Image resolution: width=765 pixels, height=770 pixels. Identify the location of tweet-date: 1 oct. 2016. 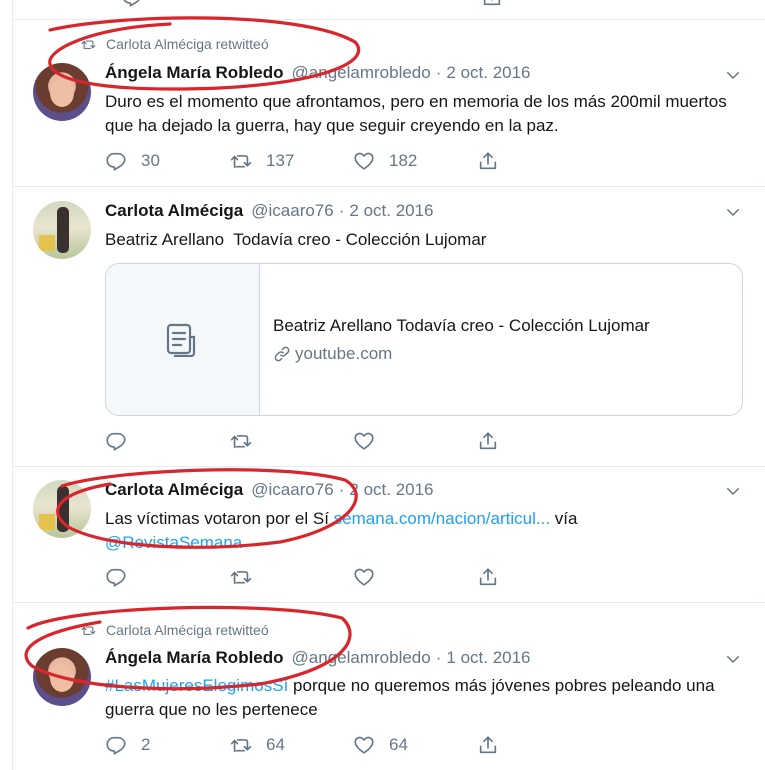
(488, 658).